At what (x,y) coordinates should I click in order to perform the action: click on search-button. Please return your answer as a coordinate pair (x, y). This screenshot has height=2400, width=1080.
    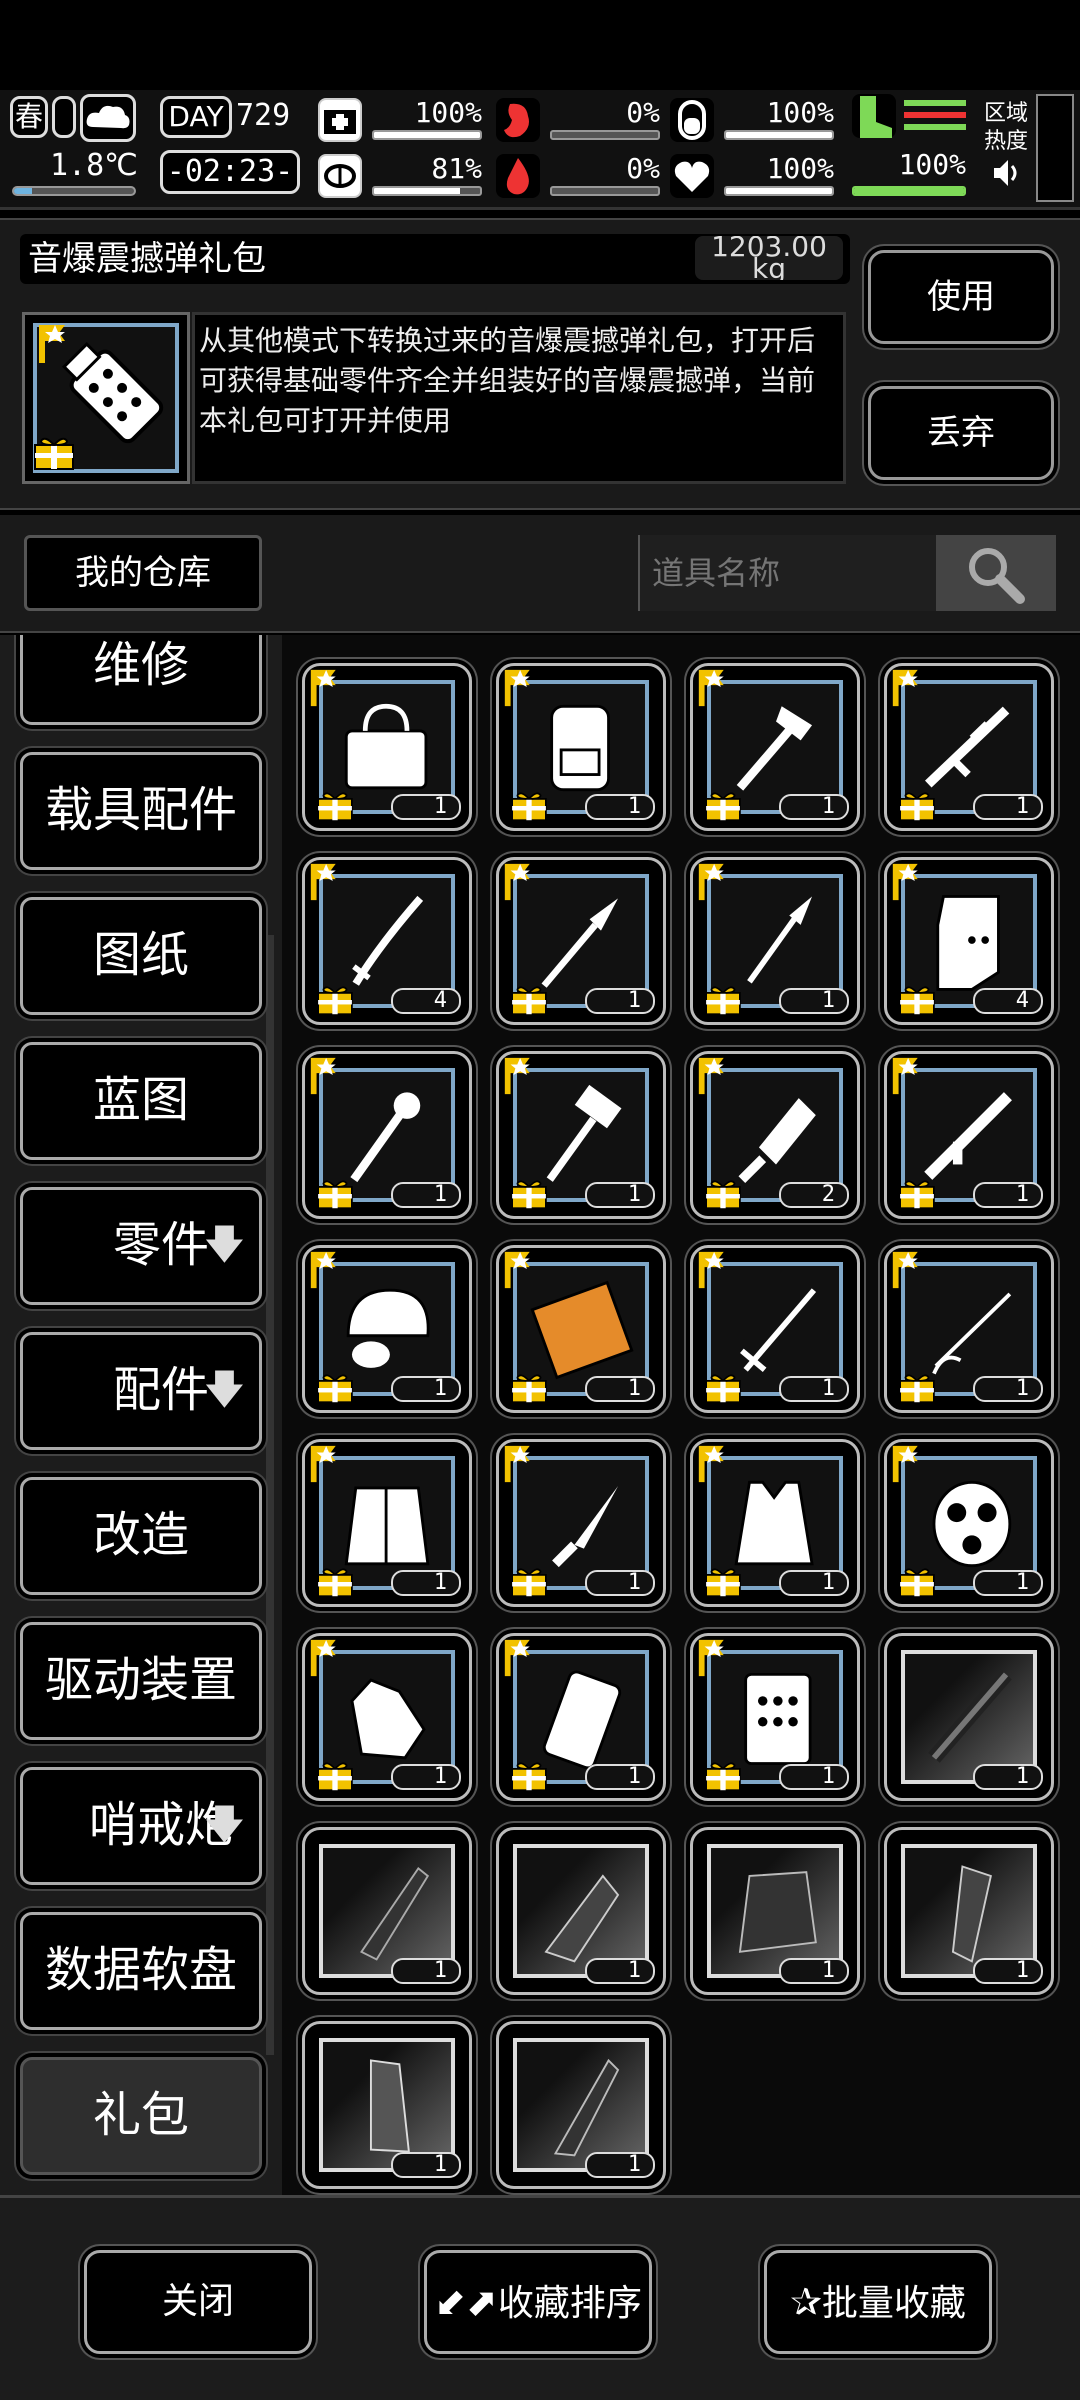
    Looking at the image, I should click on (996, 573).